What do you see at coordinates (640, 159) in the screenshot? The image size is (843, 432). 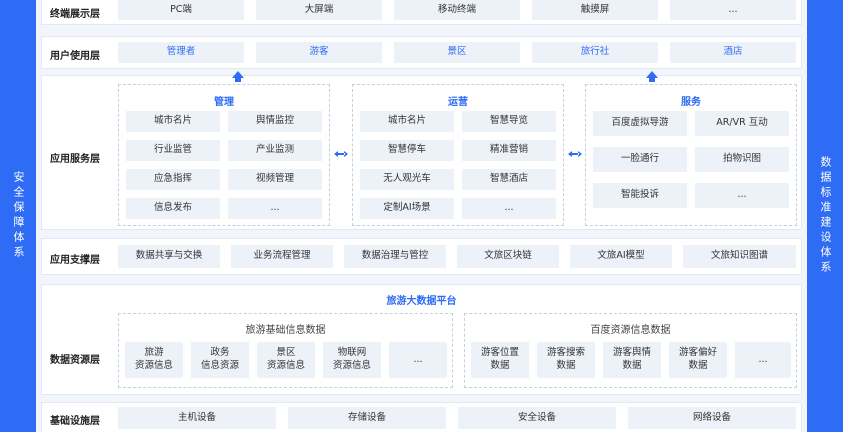 I see `service-item: 一脸通行` at bounding box center [640, 159].